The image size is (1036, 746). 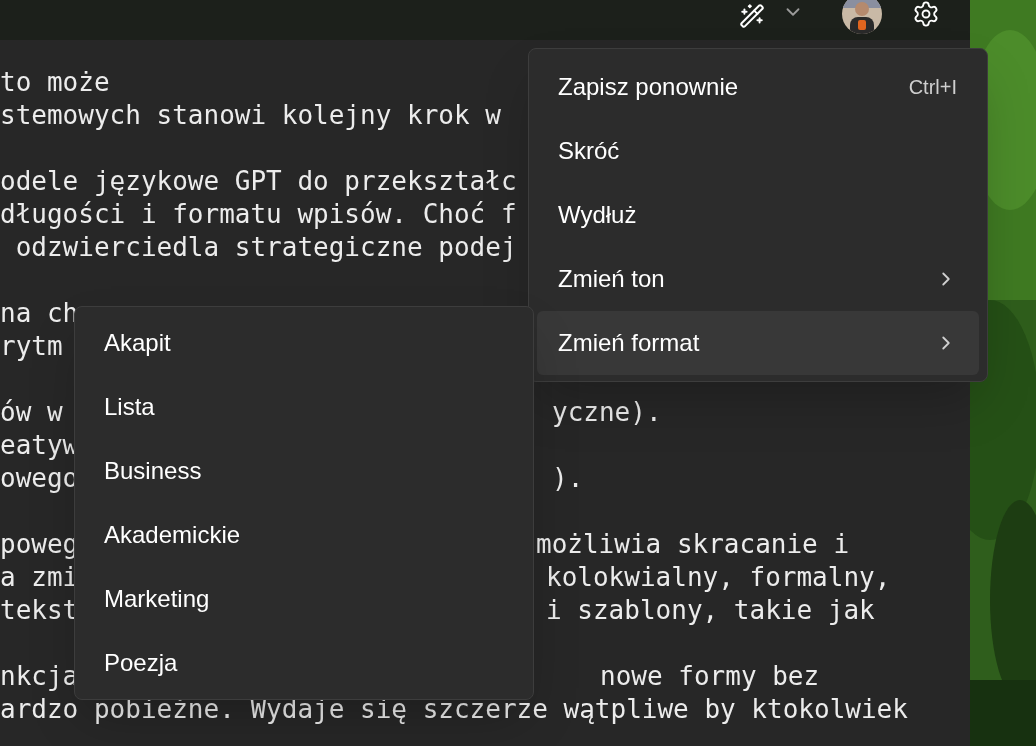 I want to click on editor-line: odzwierciedla strategiczne podej, so click(x=265, y=247).